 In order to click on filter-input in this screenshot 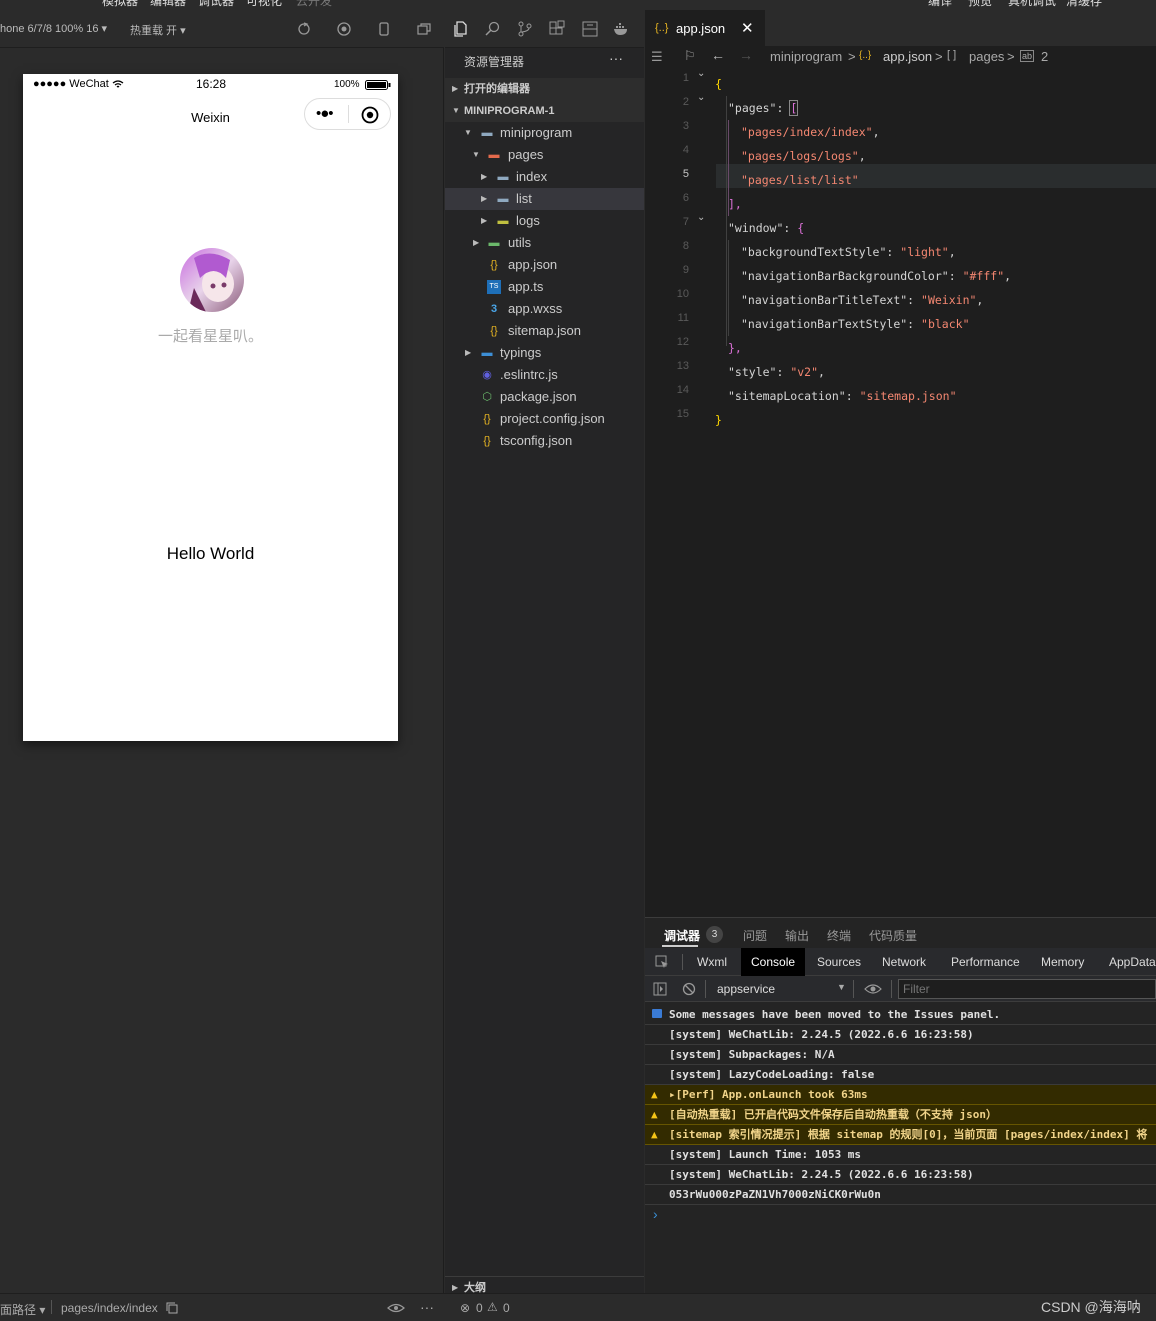, I will do `click(1027, 989)`.